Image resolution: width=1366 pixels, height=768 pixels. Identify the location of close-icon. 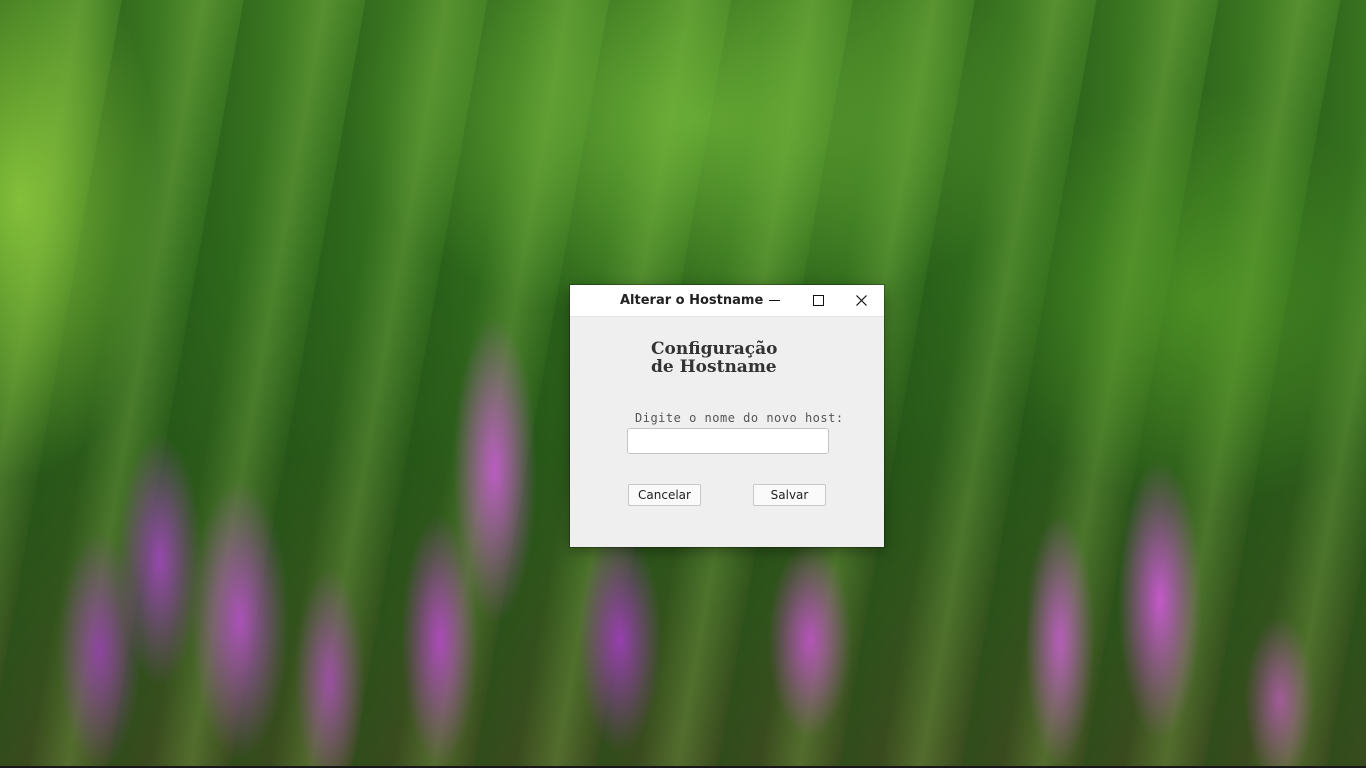
(861, 300).